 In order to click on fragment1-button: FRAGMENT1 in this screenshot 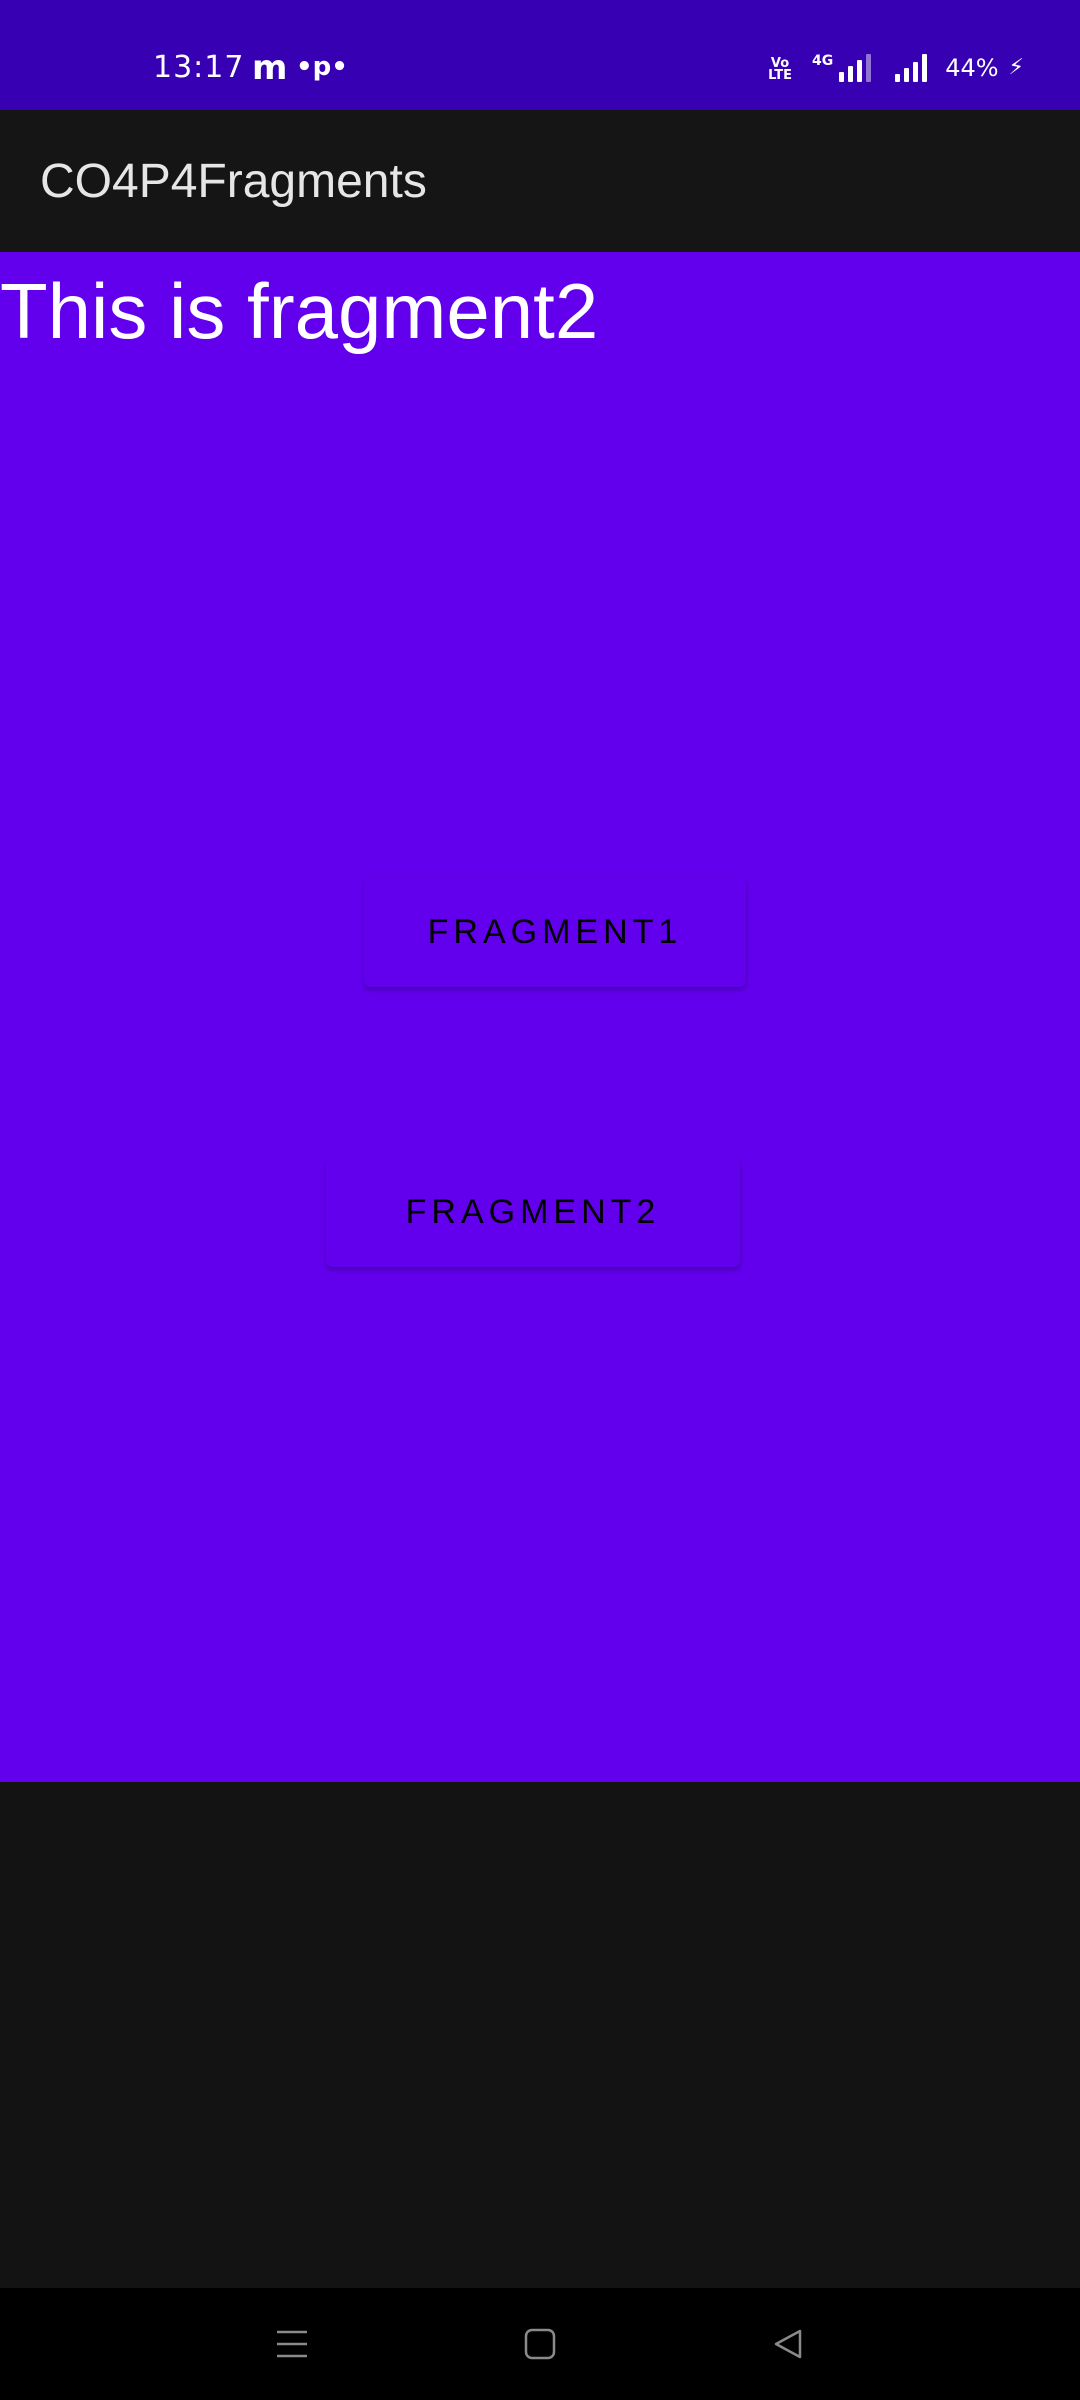, I will do `click(555, 932)`.